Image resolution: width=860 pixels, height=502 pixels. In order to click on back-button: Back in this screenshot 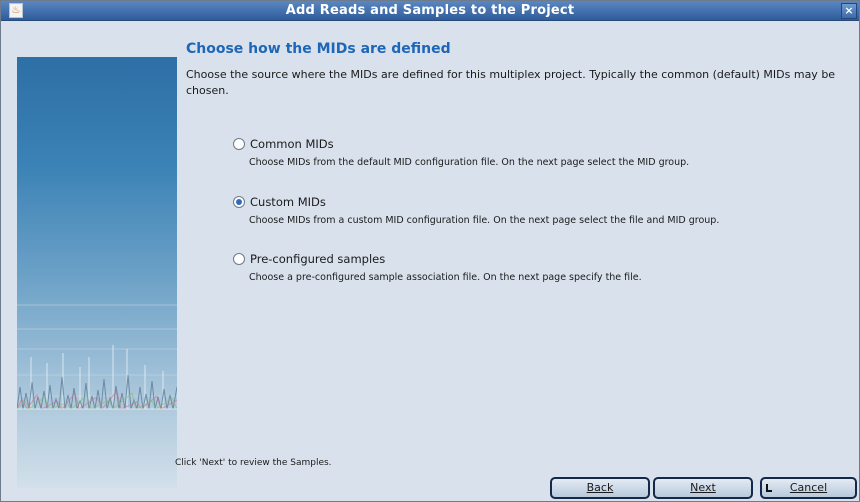, I will do `click(600, 488)`.